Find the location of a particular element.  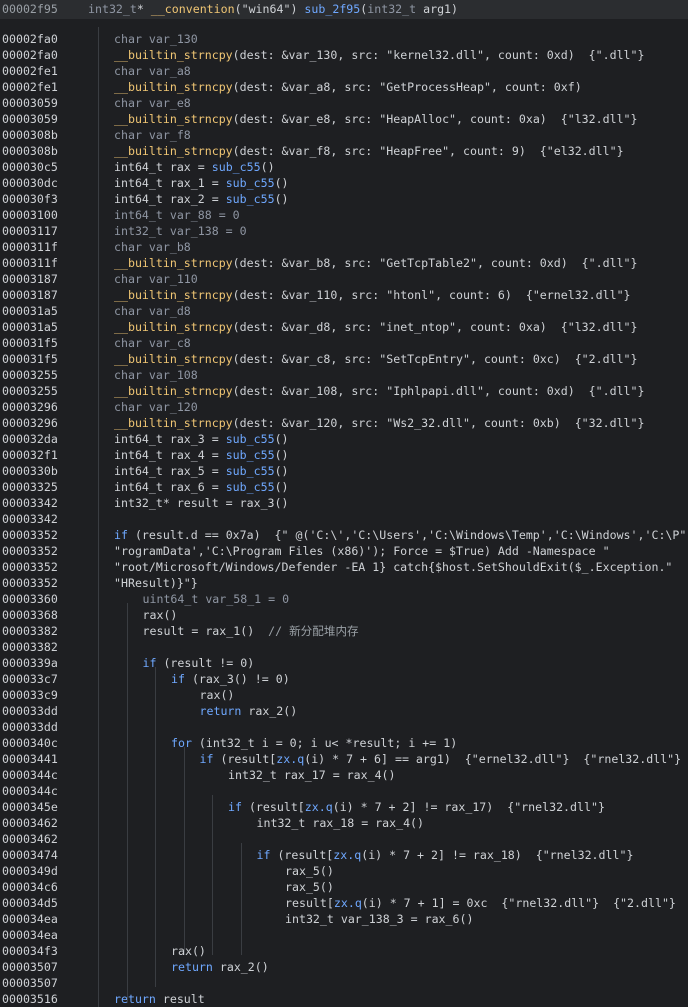

code-line: 000032f1 int64_t rax_4 = sub_c55() is located at coordinates (344, 455).